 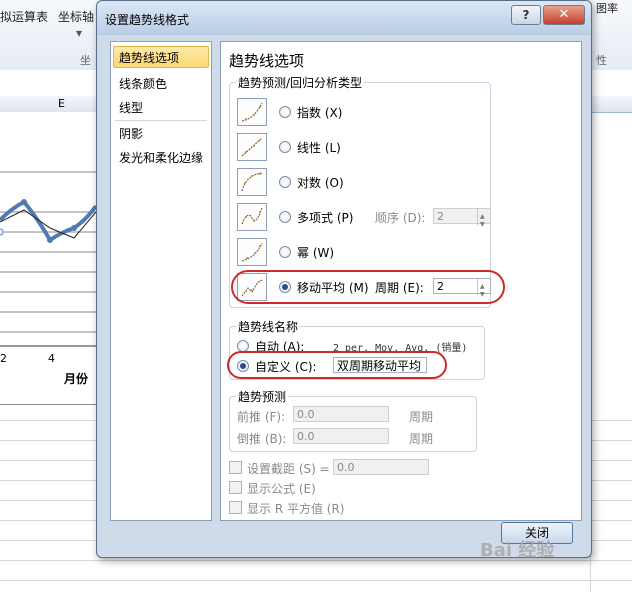 What do you see at coordinates (341, 414) in the screenshot?
I see `forward-field: 0.0` at bounding box center [341, 414].